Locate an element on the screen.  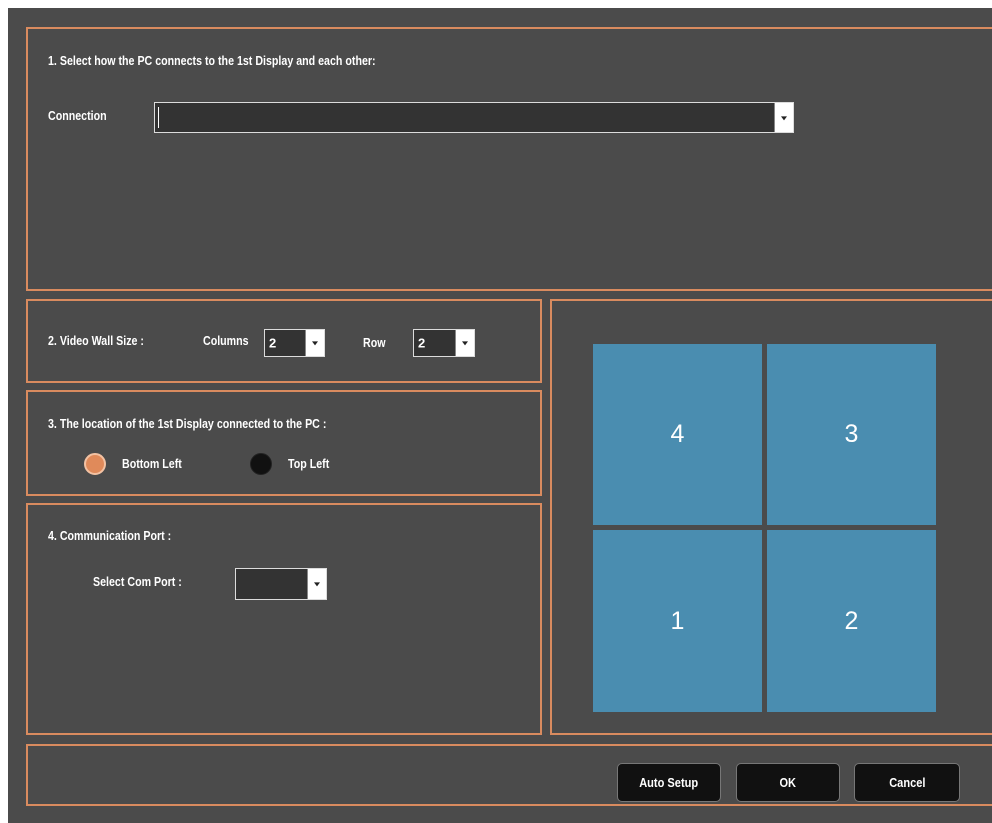
connection-select is located at coordinates (474, 117).